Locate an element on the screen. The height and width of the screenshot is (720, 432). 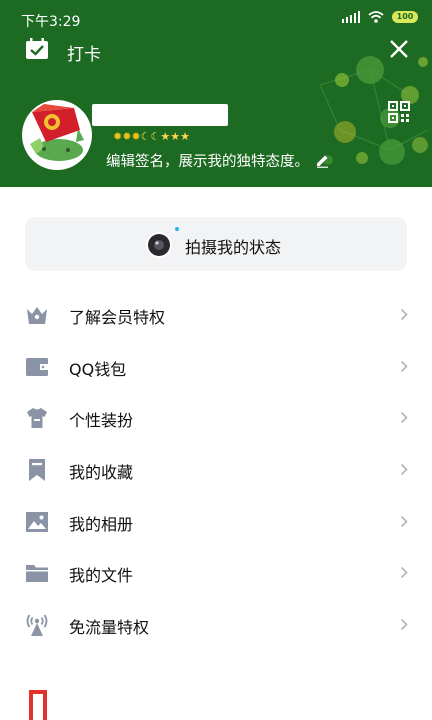
phone-icon is located at coordinates (38, 705).